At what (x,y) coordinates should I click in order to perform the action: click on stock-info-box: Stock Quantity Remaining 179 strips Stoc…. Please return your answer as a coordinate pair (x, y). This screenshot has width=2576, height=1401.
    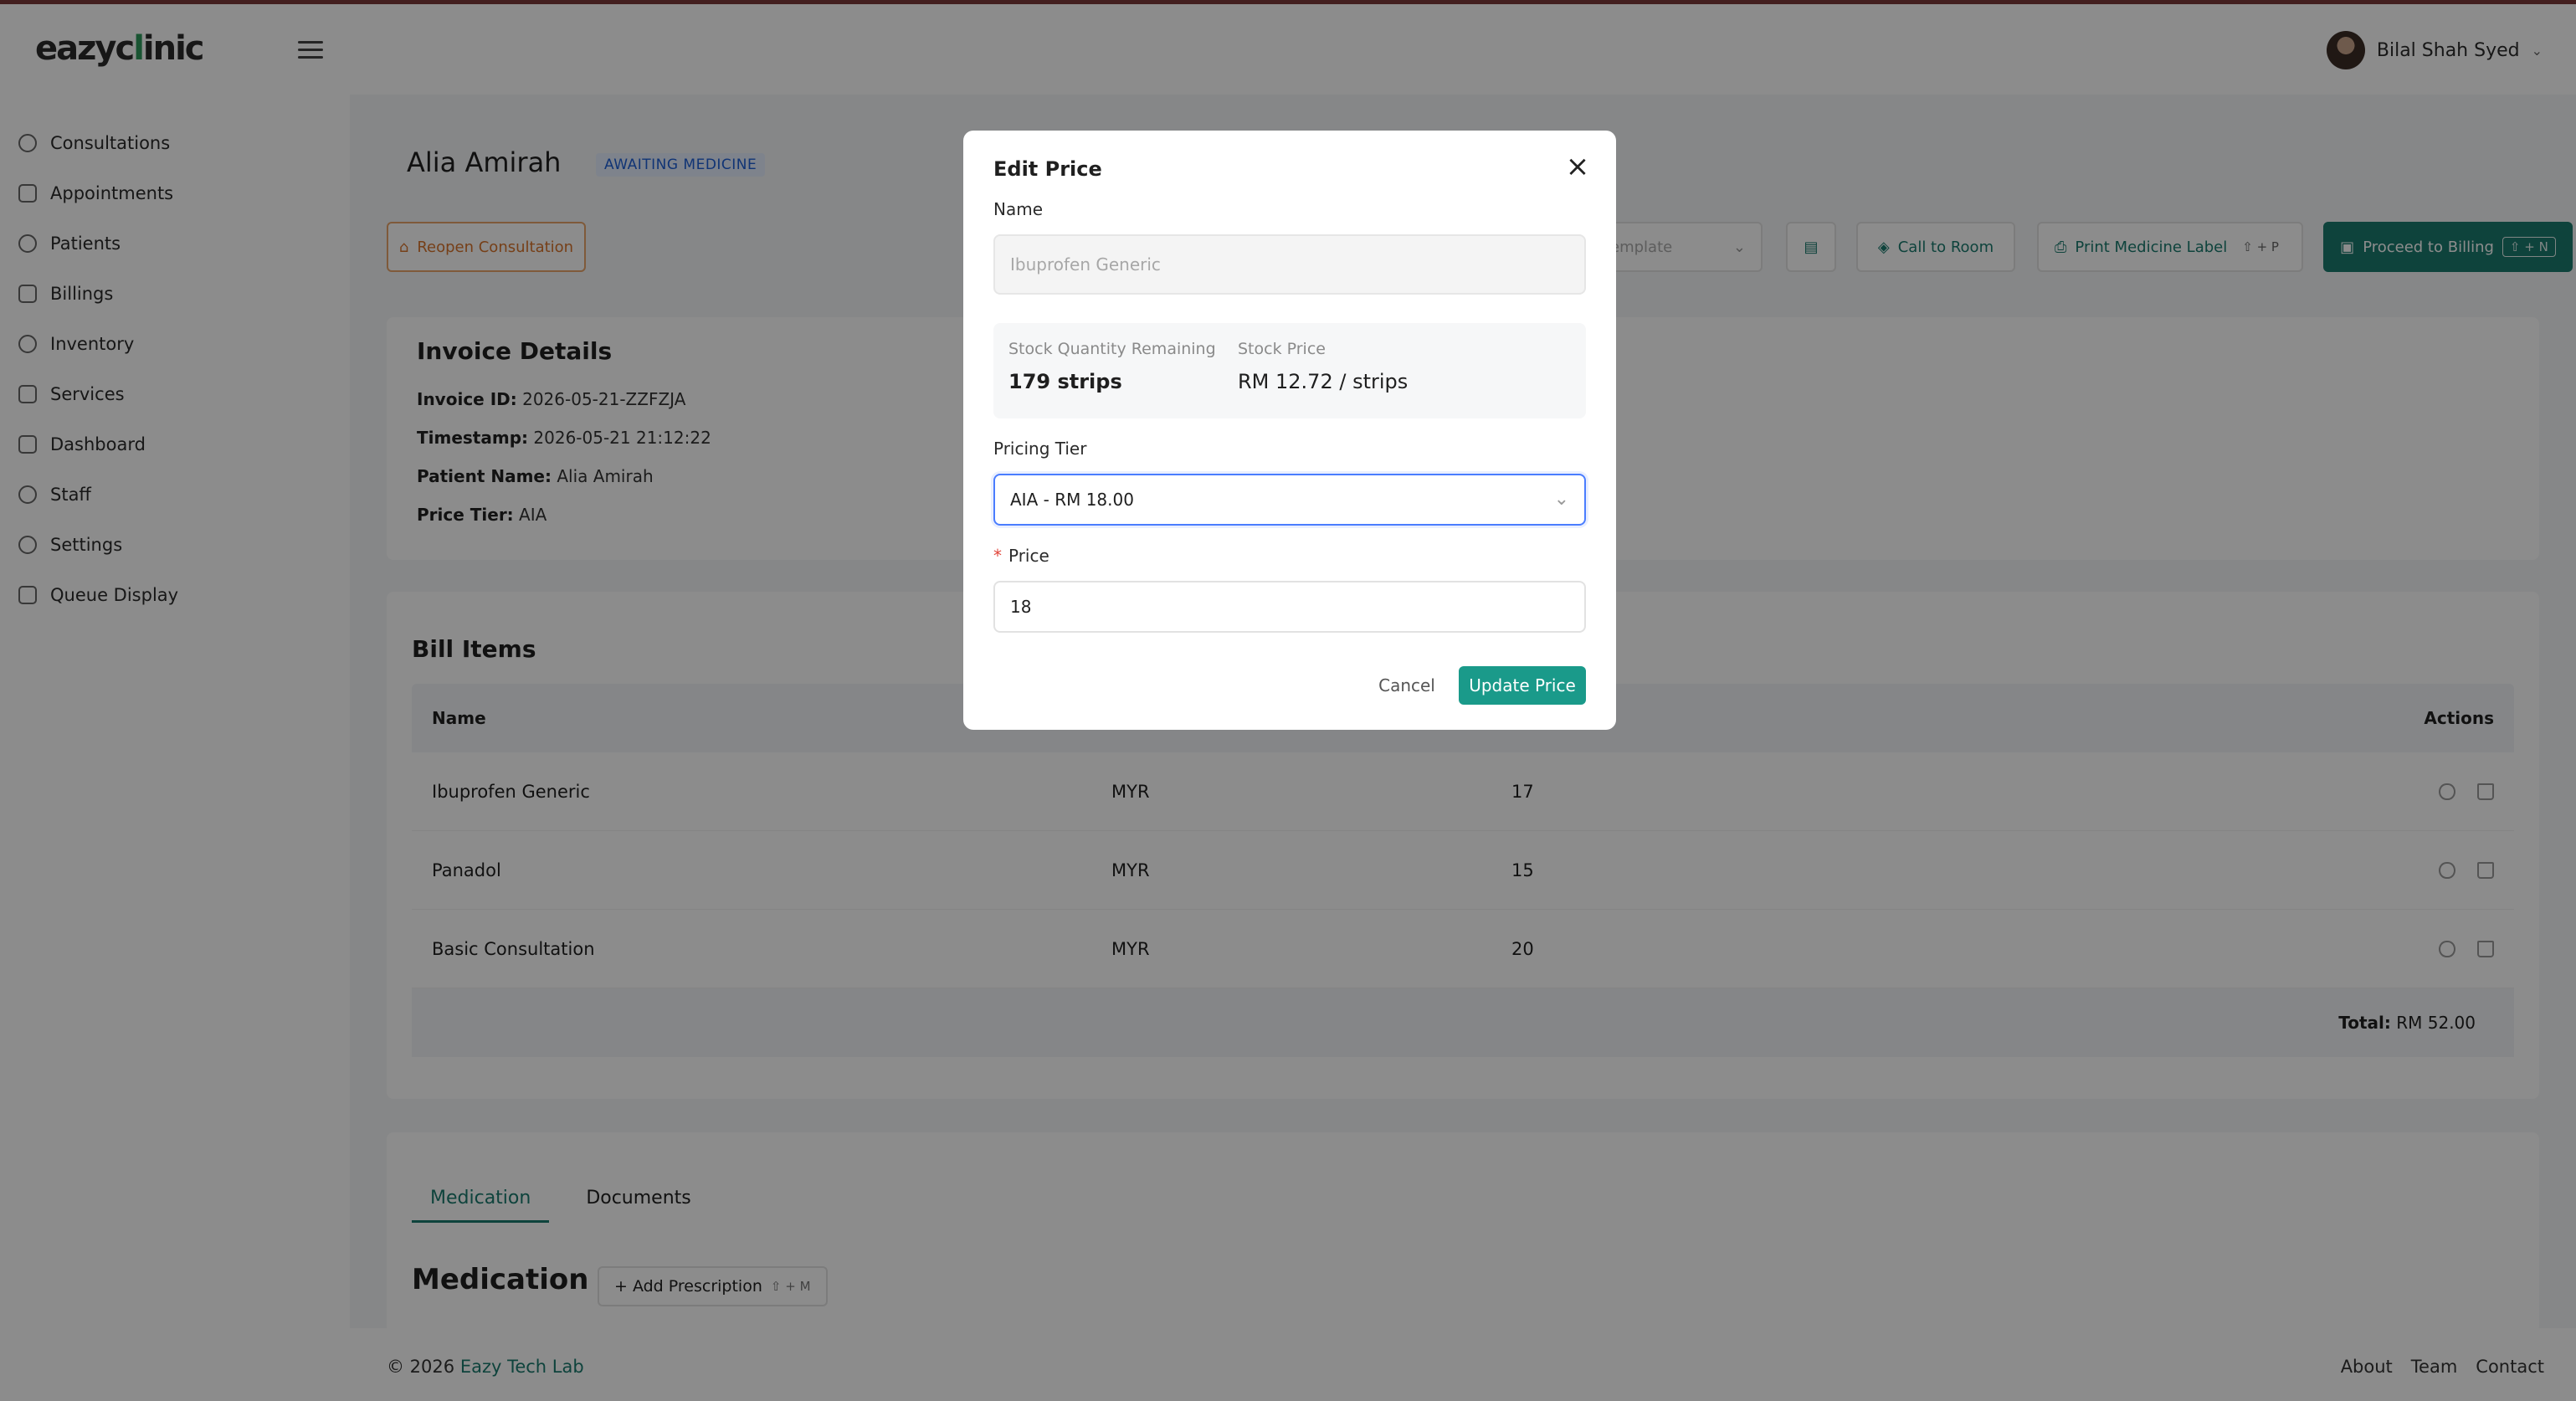
    Looking at the image, I should click on (1289, 370).